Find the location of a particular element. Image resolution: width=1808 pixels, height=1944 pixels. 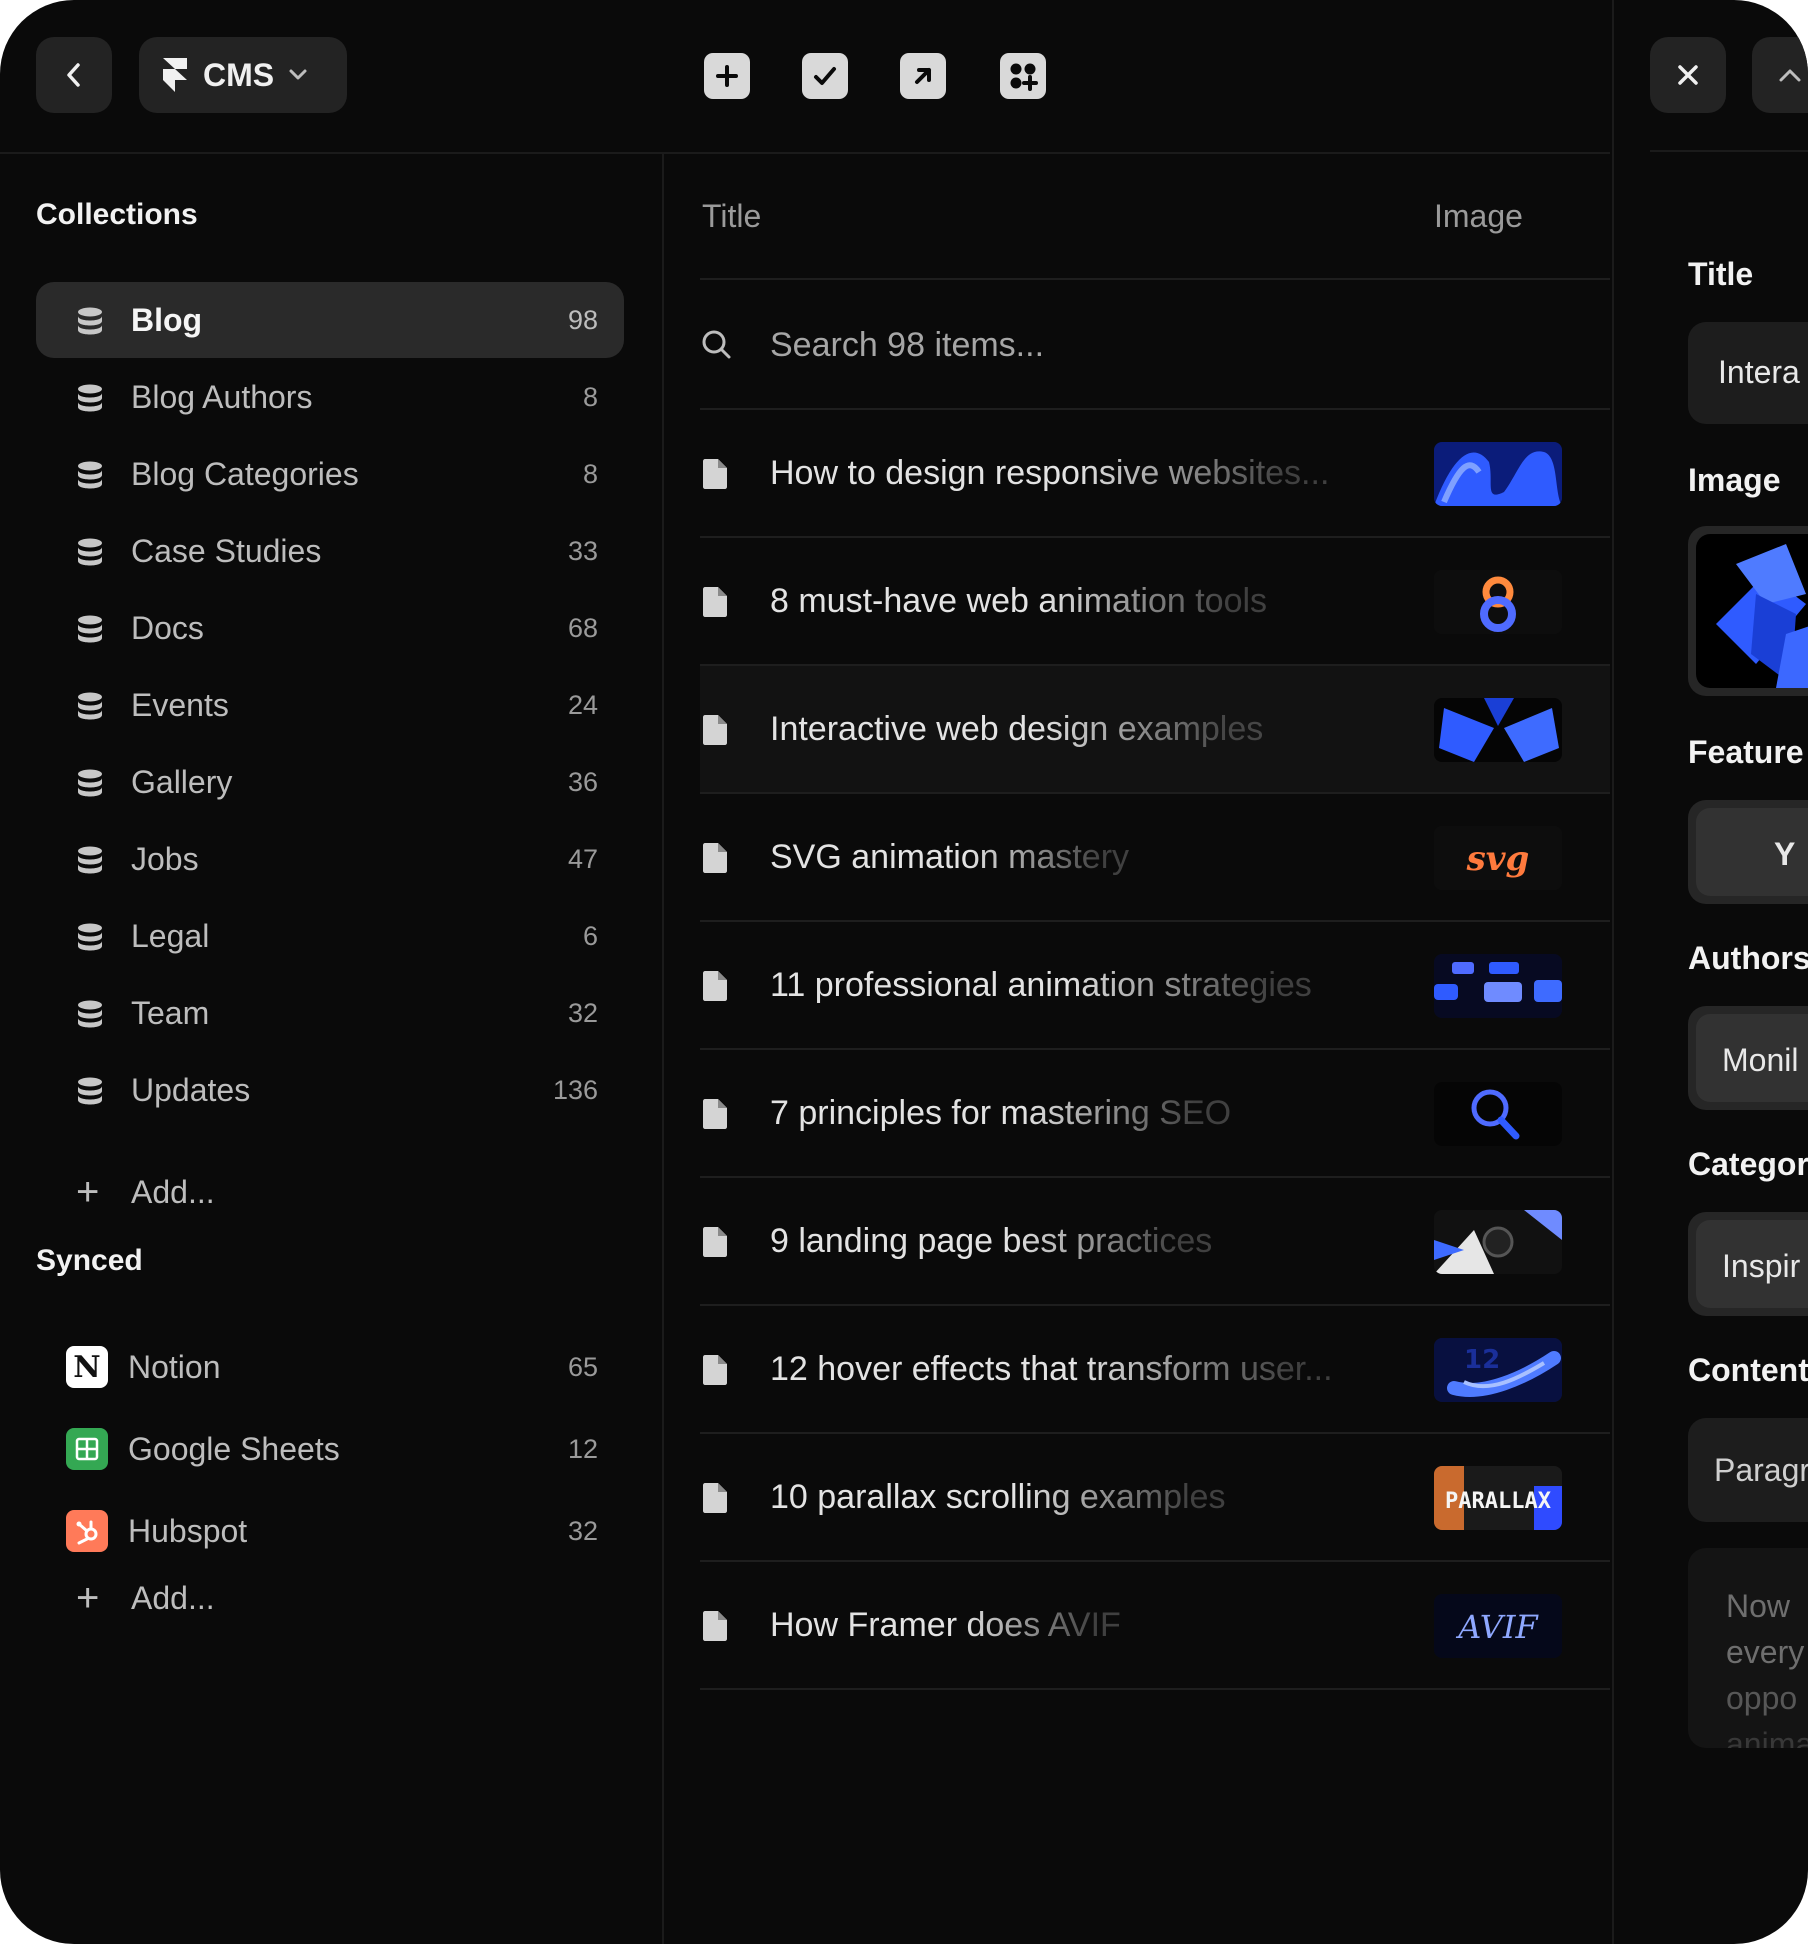

synced-item-count: 12 is located at coordinates (582, 1448).